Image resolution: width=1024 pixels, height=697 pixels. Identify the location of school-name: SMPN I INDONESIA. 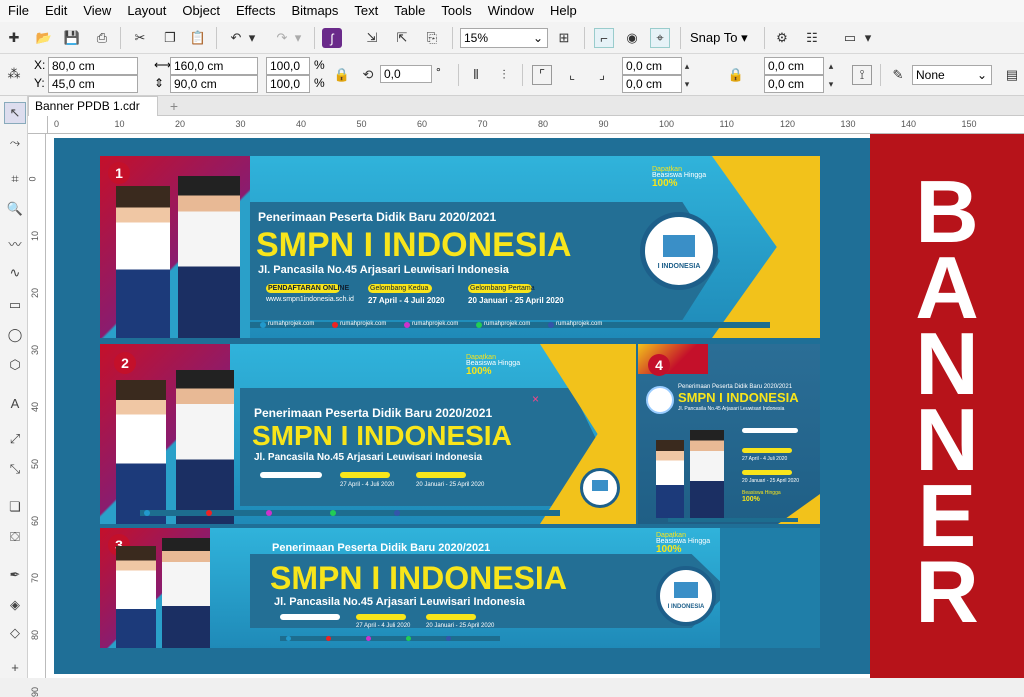
(414, 245).